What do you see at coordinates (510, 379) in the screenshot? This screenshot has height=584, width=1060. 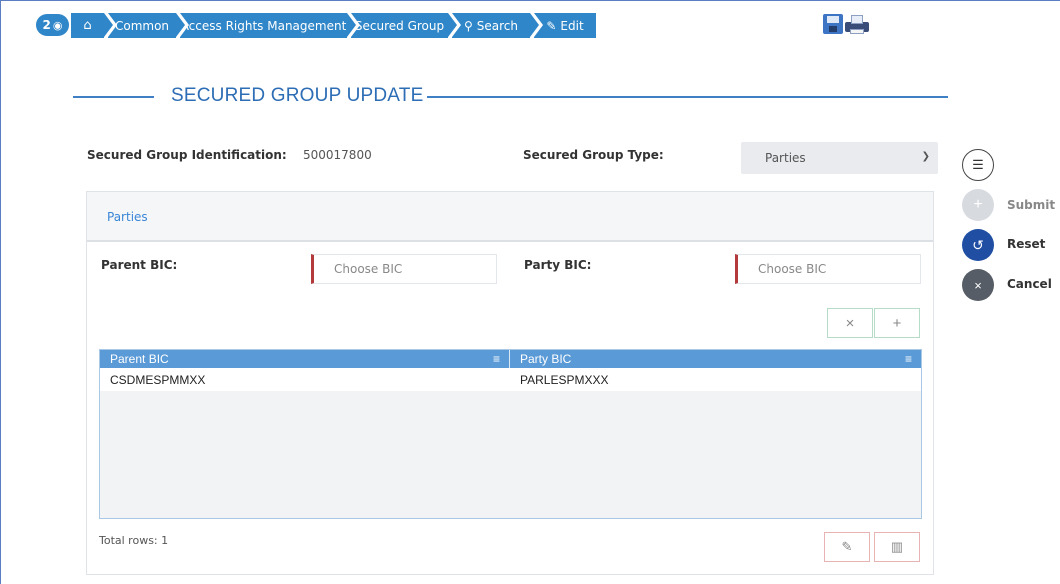 I see `table-row: CSDMESPMMXX PARLESPMXXX` at bounding box center [510, 379].